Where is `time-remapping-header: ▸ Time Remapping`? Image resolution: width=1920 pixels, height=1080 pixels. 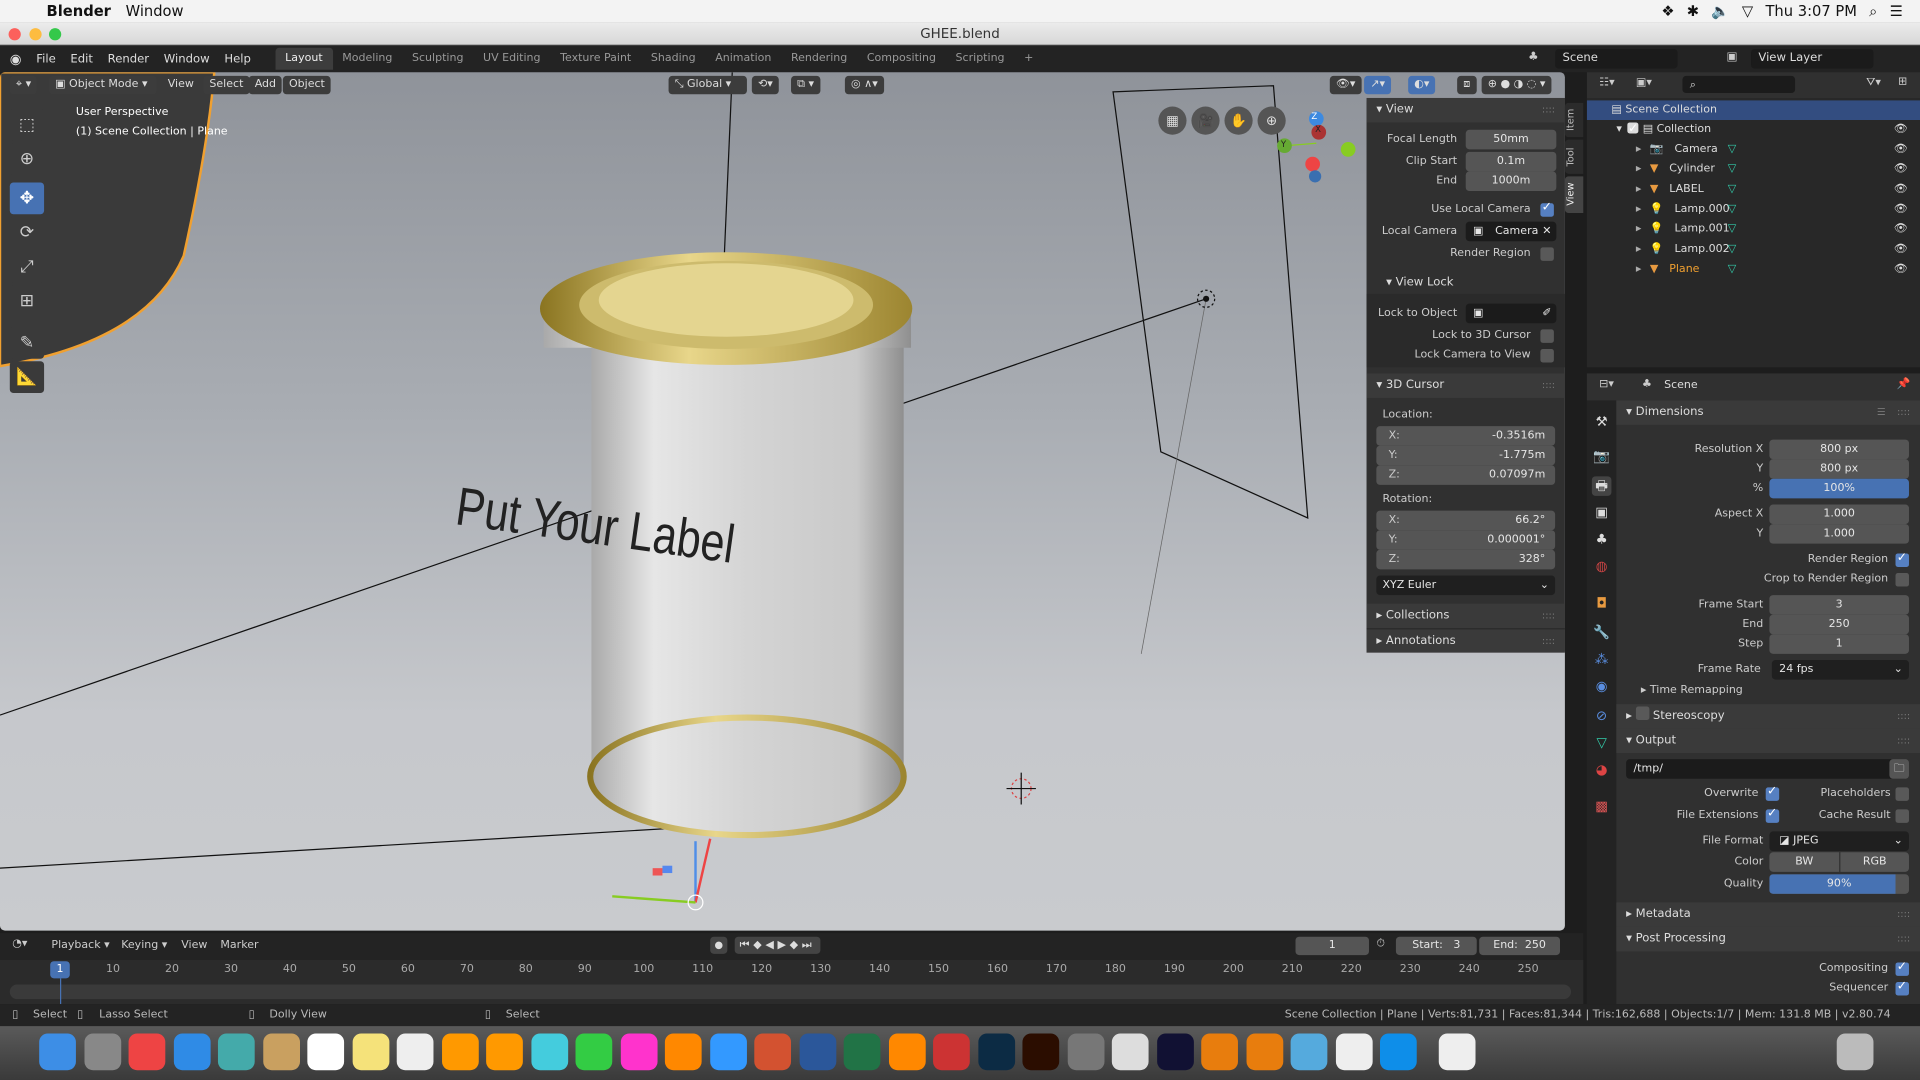 time-remapping-header: ▸ Time Remapping is located at coordinates (1692, 690).